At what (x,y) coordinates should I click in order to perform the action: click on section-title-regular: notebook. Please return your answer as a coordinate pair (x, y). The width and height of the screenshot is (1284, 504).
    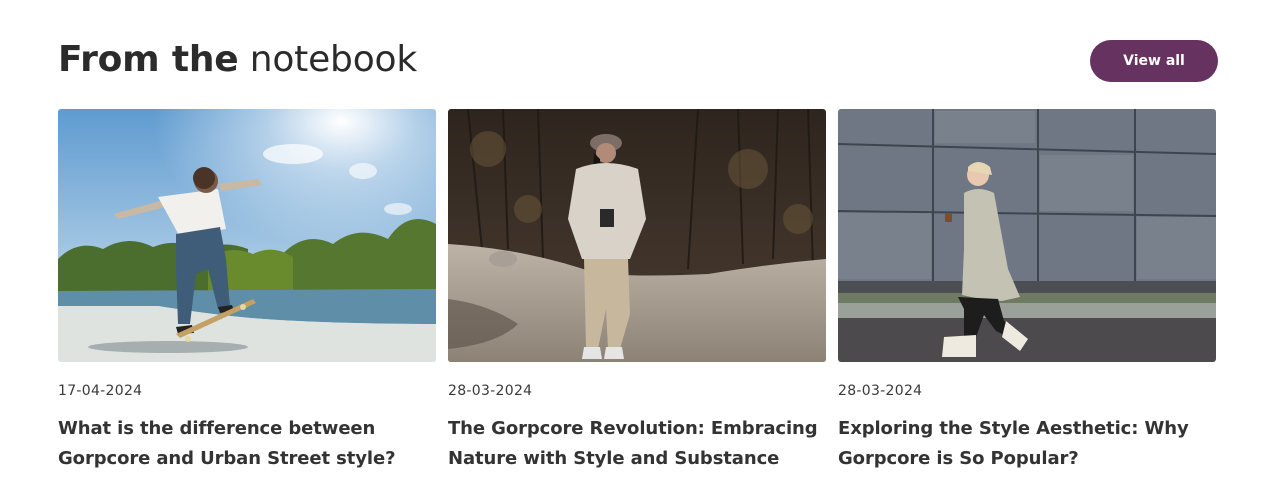
    Looking at the image, I should click on (333, 59).